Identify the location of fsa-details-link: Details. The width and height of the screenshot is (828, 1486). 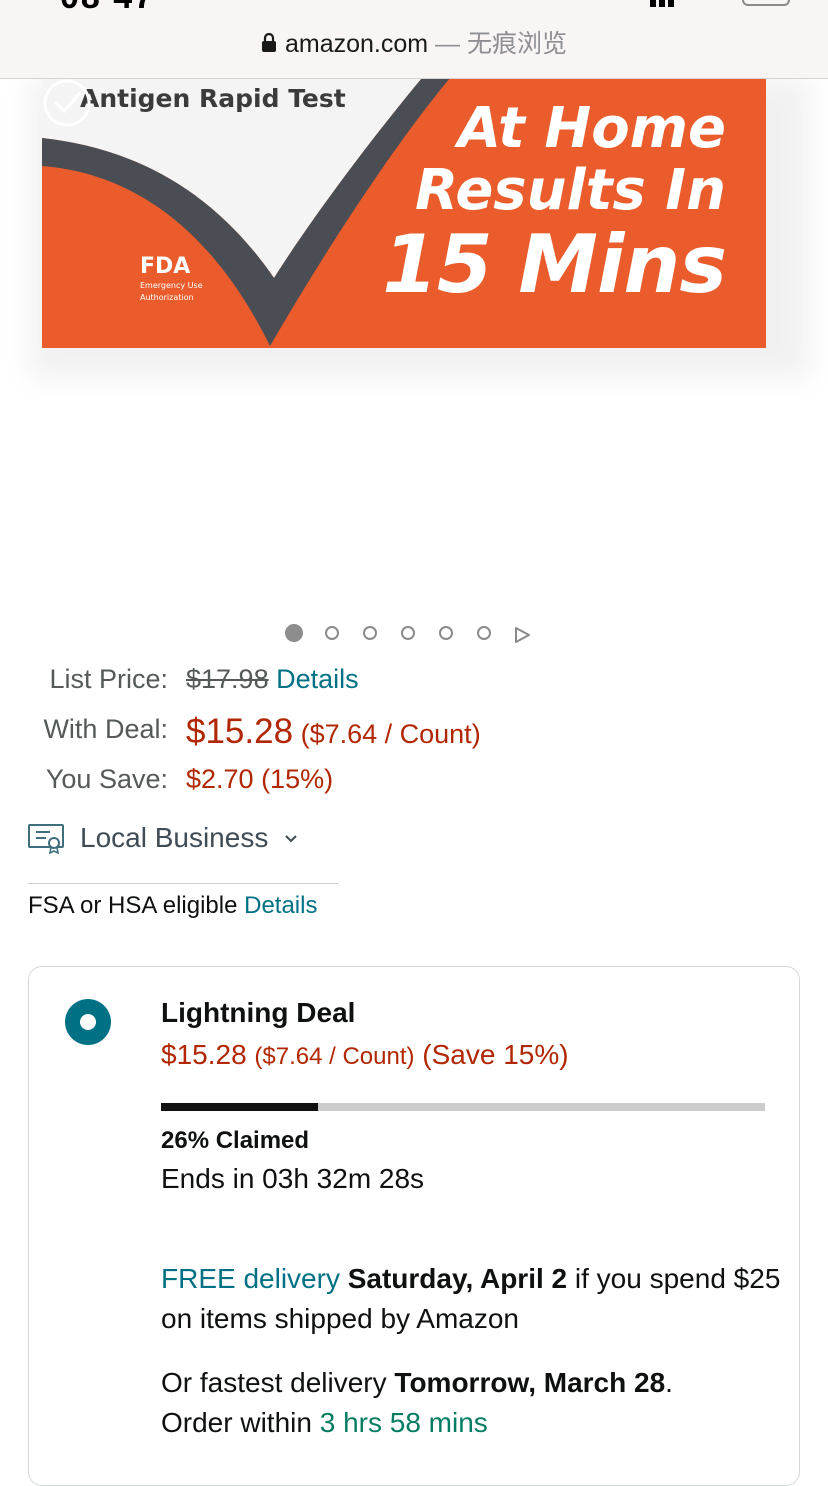
(280, 905).